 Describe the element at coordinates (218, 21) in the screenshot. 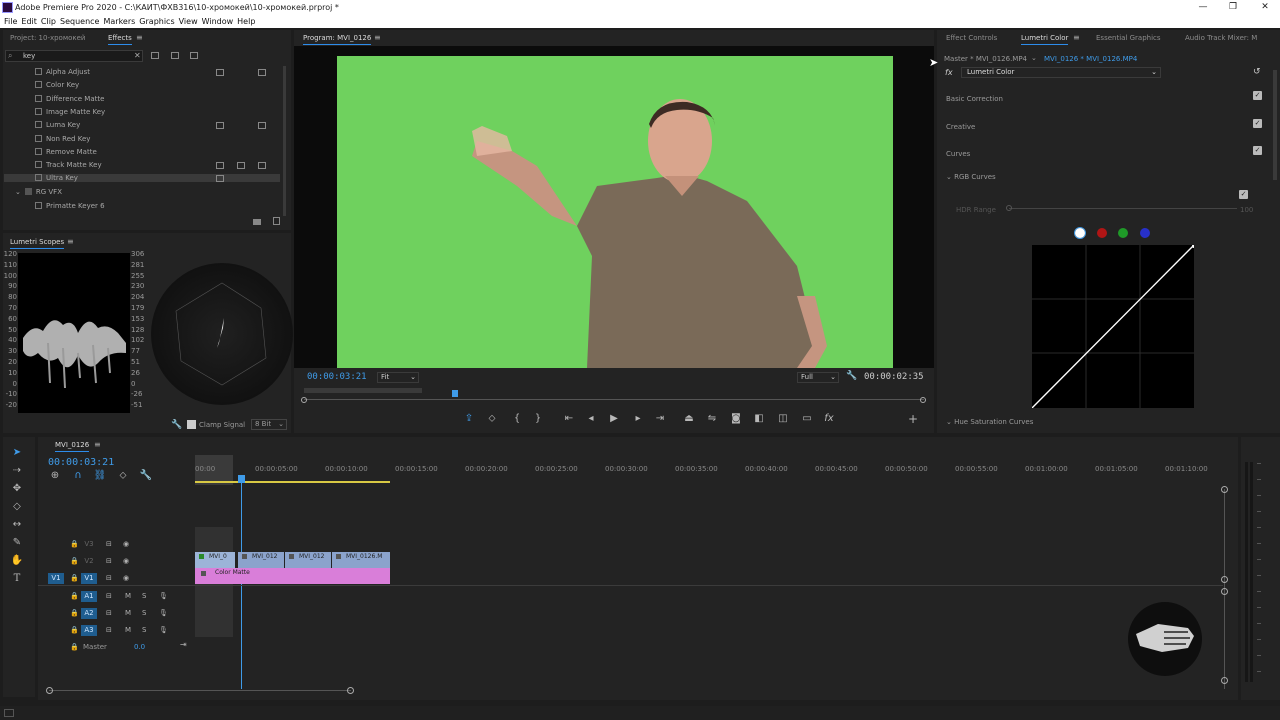

I see `menu-window: Window` at that location.